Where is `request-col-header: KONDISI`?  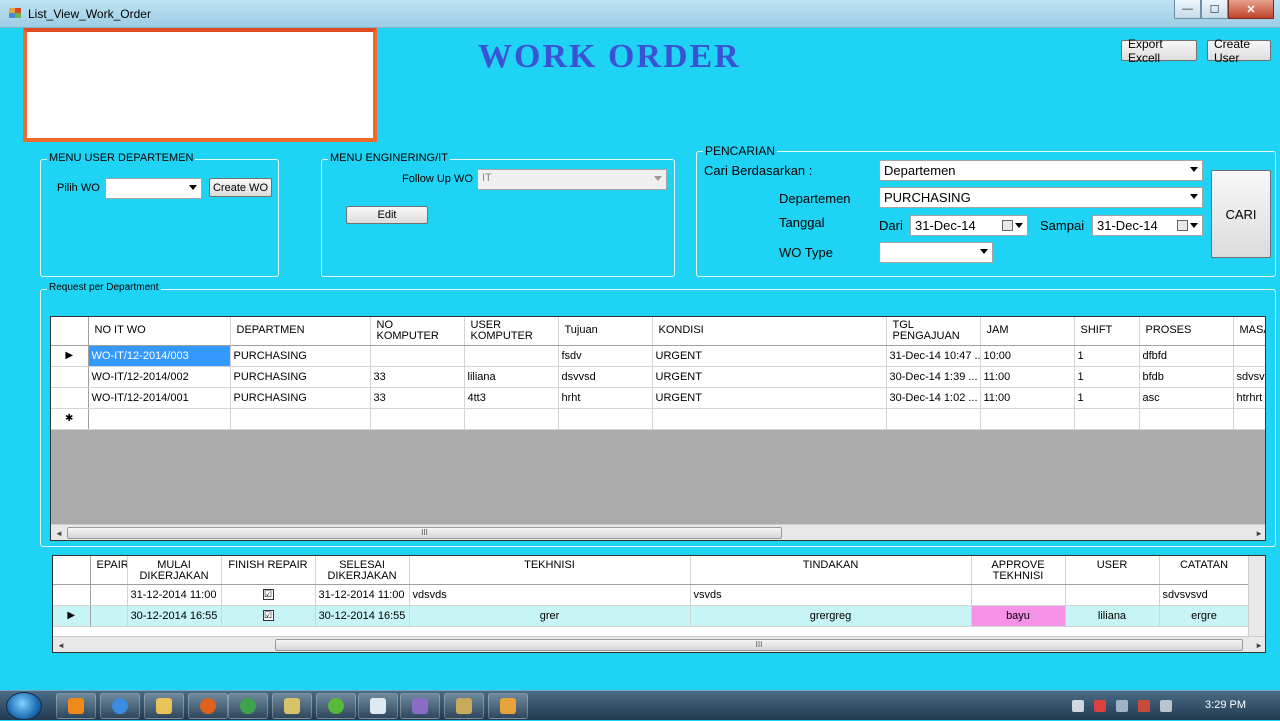 request-col-header: KONDISI is located at coordinates (769, 331).